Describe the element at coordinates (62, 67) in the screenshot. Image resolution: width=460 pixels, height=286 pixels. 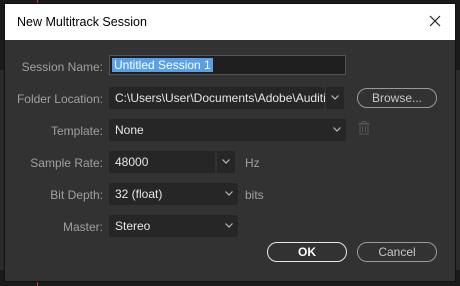
I see `session-name-label: Session Name:` at that location.